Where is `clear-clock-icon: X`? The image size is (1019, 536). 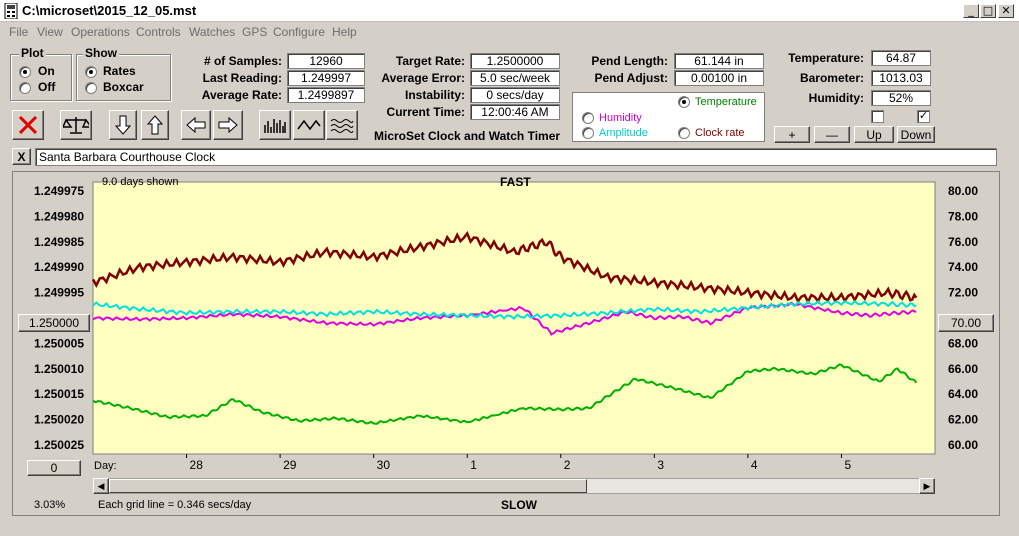 clear-clock-icon: X is located at coordinates (21, 156).